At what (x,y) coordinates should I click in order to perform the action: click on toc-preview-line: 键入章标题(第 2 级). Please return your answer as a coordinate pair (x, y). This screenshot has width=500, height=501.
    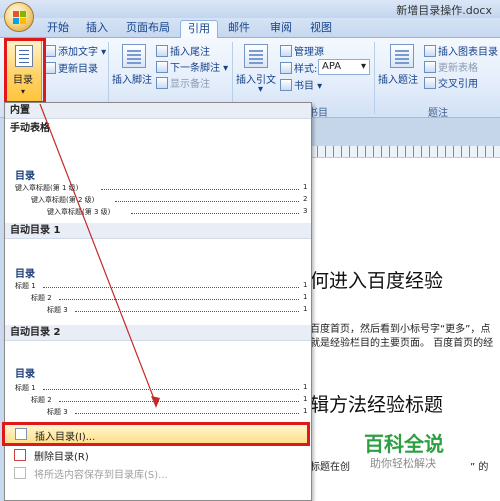
    Looking at the image, I should click on (63, 200).